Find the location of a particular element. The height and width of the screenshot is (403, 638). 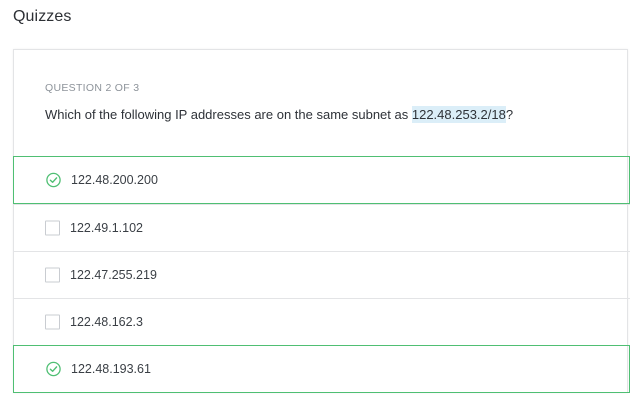

answer-option-label: 122.47.255.219 is located at coordinates (113, 275).